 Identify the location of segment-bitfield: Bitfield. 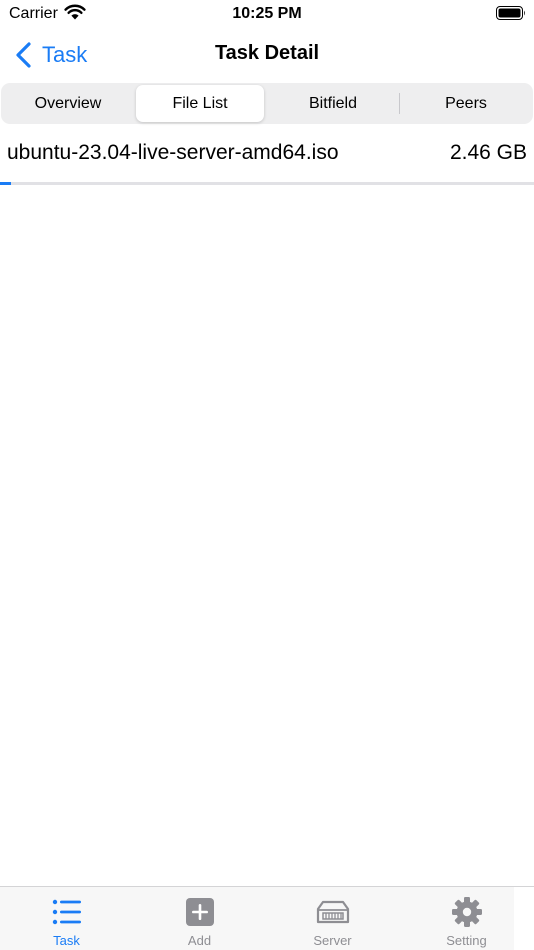
(333, 103).